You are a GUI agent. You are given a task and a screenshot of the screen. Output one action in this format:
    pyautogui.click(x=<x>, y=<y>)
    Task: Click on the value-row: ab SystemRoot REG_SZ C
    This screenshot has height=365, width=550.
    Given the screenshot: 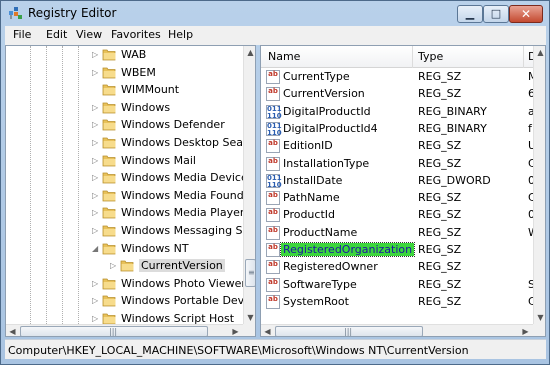 What is the action you would take?
    pyautogui.click(x=398, y=302)
    